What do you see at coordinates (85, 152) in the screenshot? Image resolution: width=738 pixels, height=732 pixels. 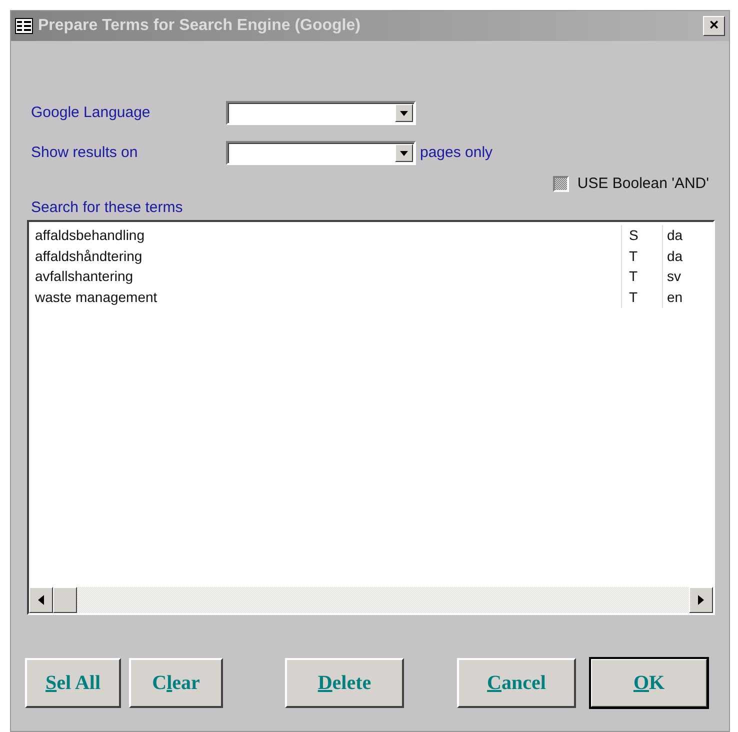 I see `field-label: Show results on` at bounding box center [85, 152].